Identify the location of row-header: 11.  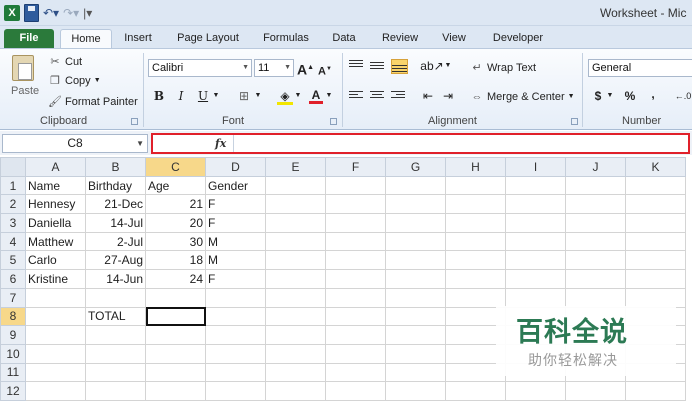
(13, 372).